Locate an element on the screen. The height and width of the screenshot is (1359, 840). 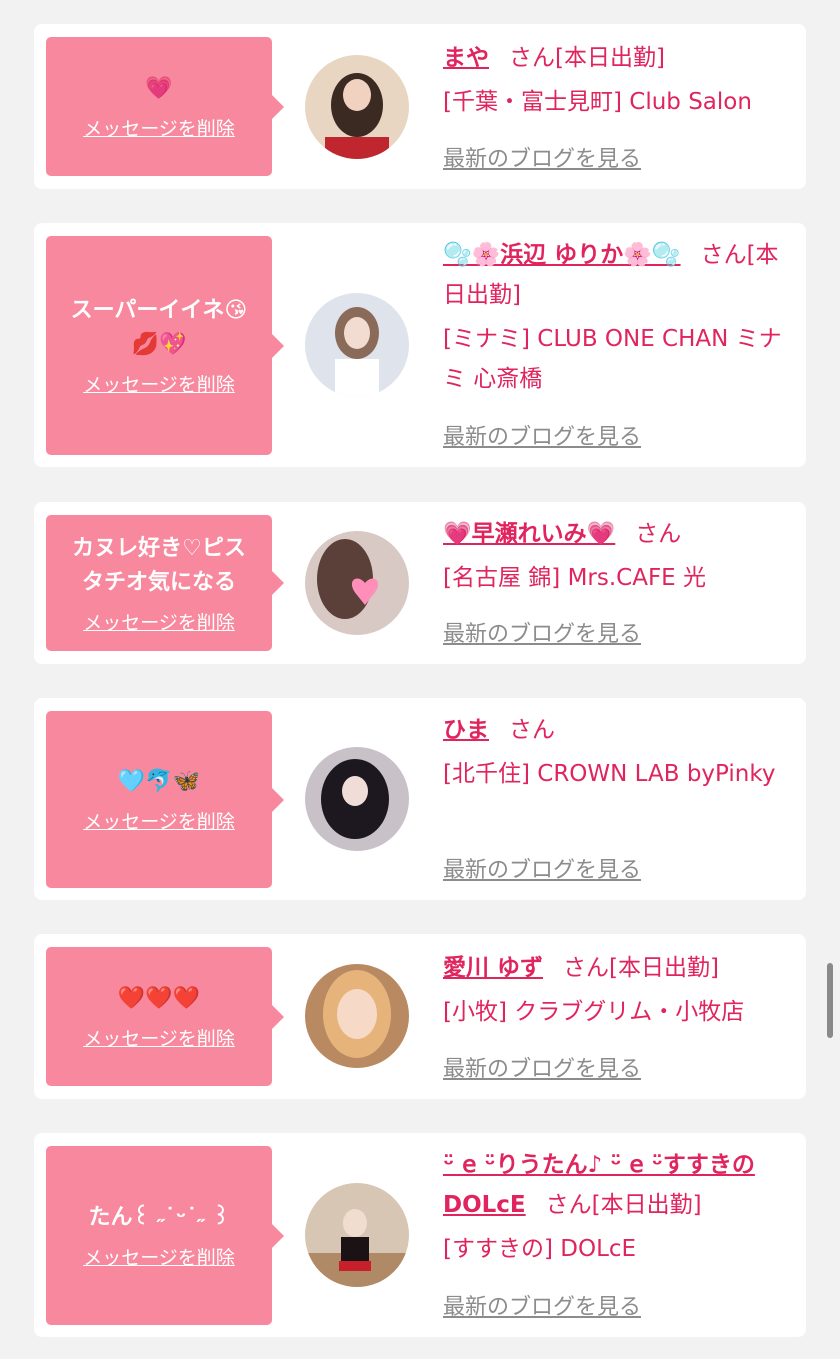
message-bubble: 💗 メッセージを削除 is located at coordinates (165, 106).